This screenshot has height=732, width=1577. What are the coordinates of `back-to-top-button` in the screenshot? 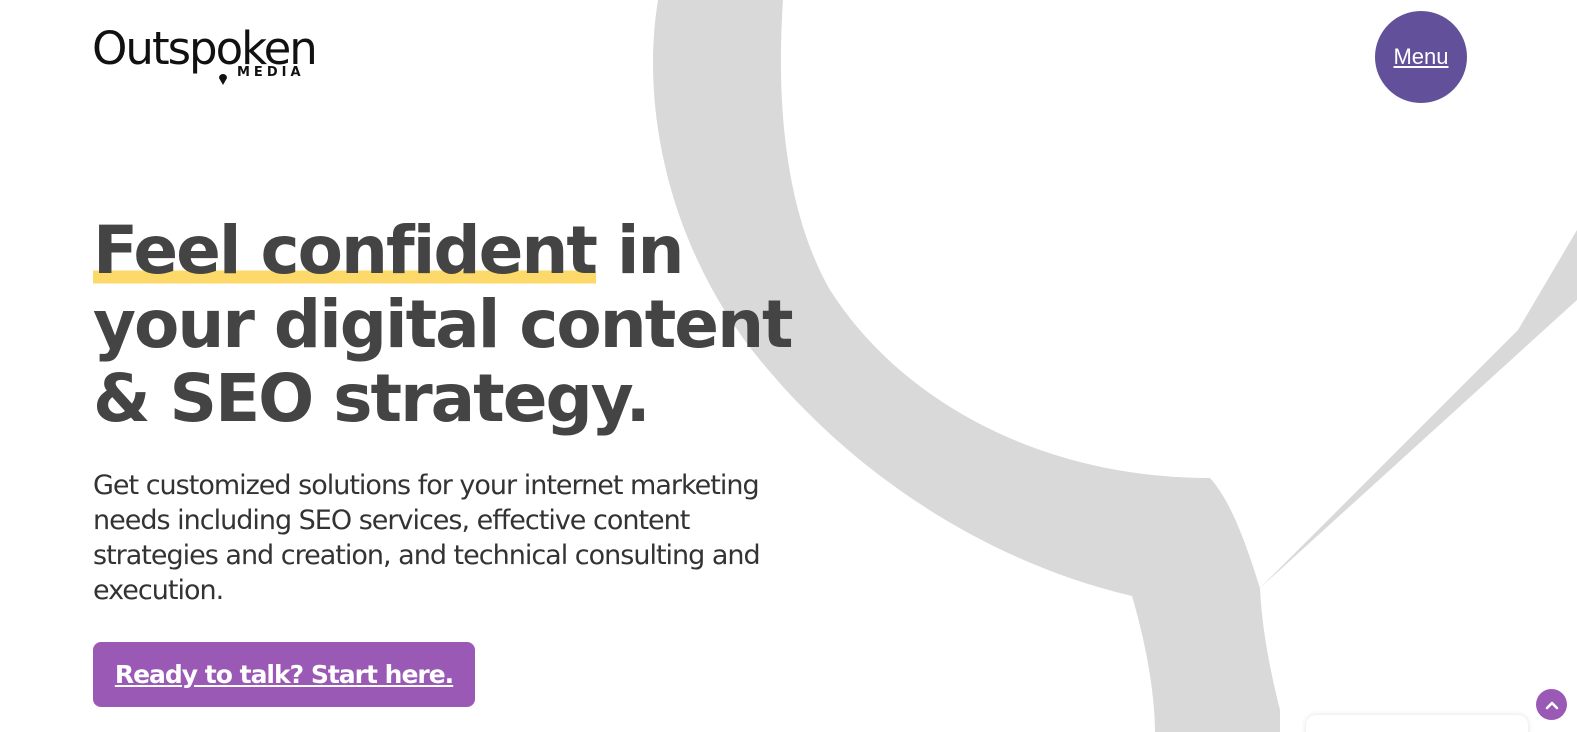 It's located at (1551, 704).